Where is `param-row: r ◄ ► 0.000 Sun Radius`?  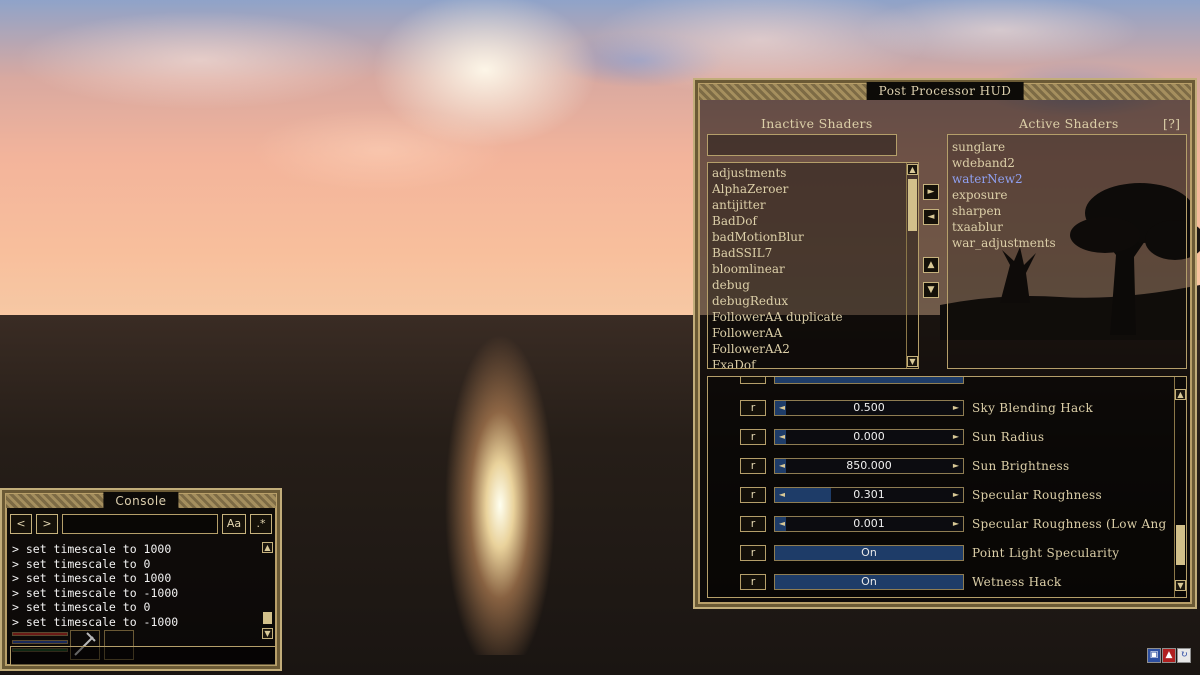
param-row: r ◄ ► 0.000 Sun Radius is located at coordinates (943, 437).